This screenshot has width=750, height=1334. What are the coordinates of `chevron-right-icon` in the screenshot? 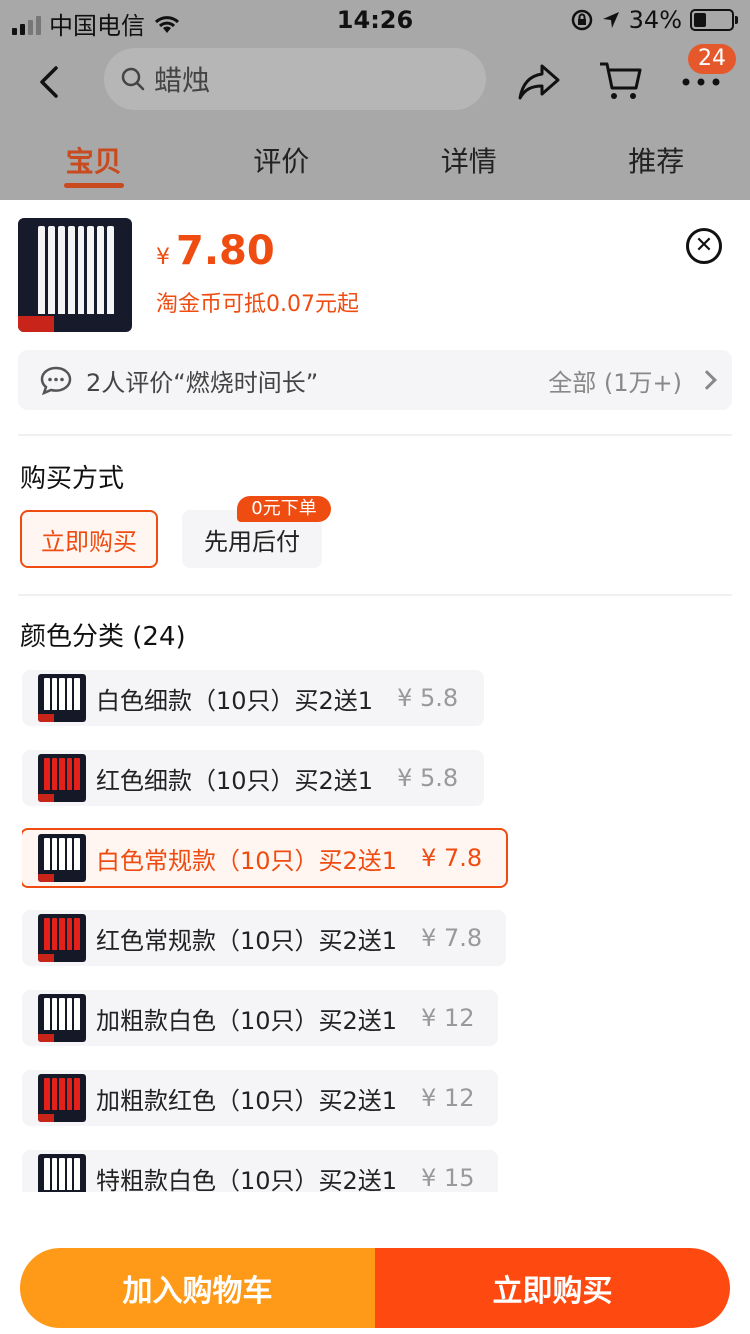 It's located at (707, 380).